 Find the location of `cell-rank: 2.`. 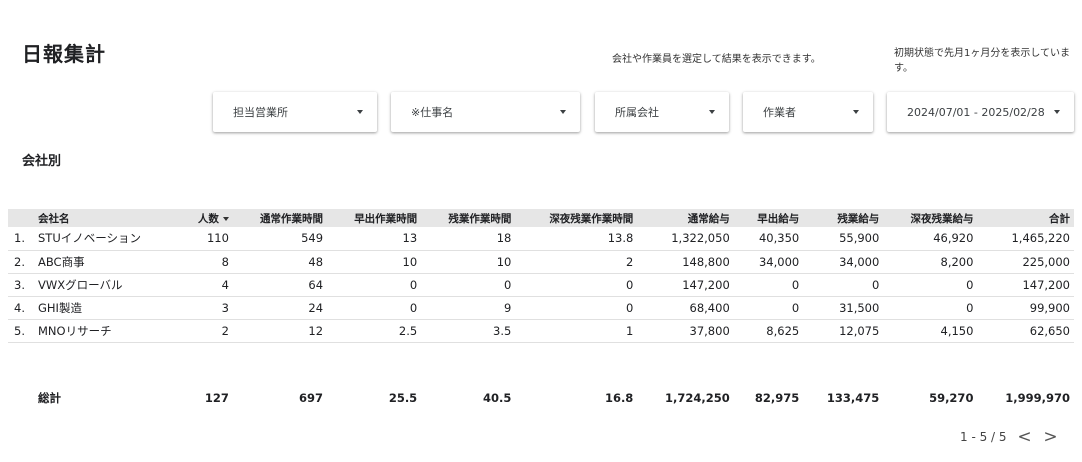

cell-rank: 2. is located at coordinates (21, 262).